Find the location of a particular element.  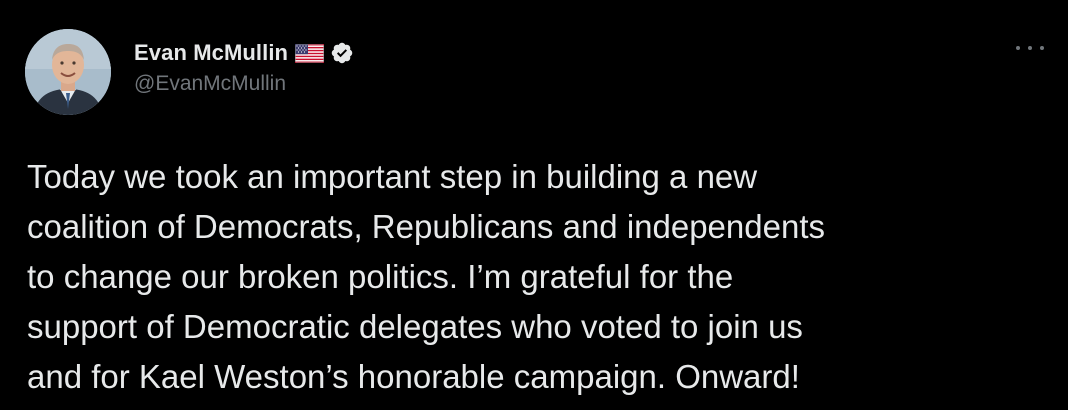

avatar is located at coordinates (68, 72).